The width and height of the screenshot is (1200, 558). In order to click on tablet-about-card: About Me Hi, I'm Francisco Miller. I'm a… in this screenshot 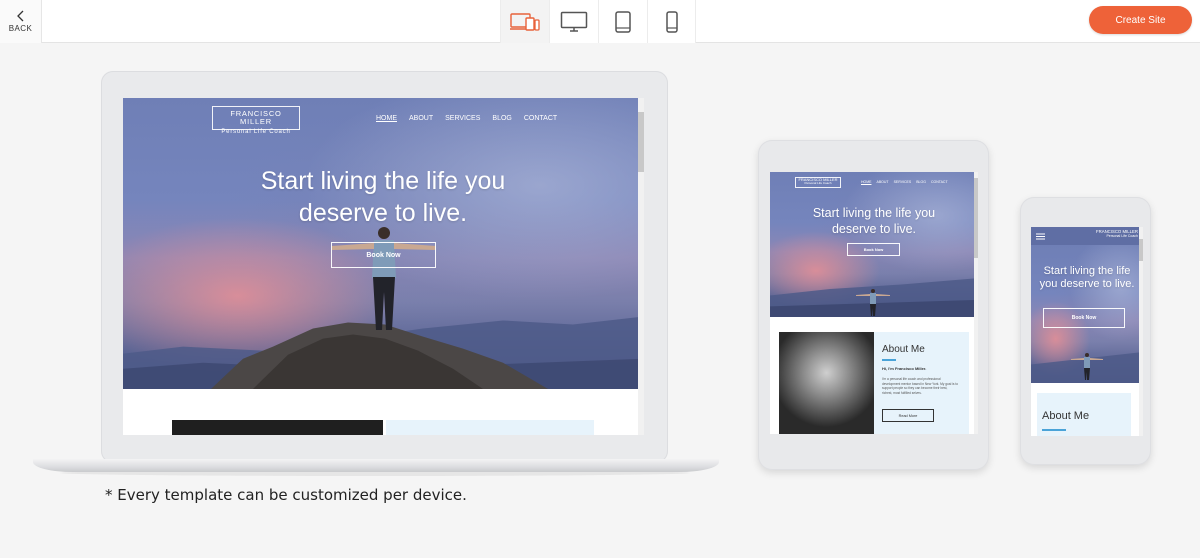, I will do `click(921, 383)`.